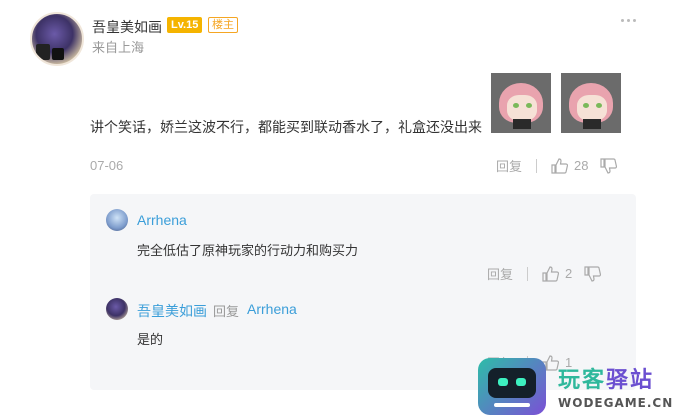  Describe the element at coordinates (223, 25) in the screenshot. I see `op-badge: 楼主` at that location.